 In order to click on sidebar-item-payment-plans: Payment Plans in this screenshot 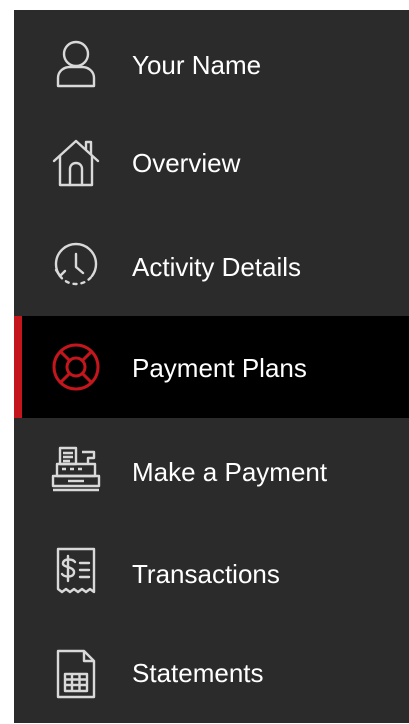, I will do `click(211, 367)`.